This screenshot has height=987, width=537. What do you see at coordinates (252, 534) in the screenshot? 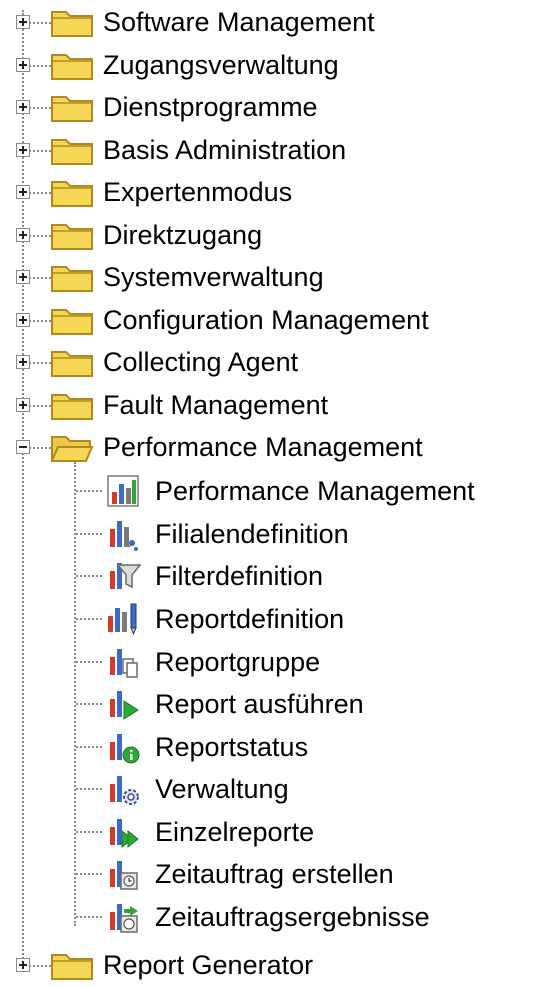
I see `tree-node-label: Filialendefinition` at bounding box center [252, 534].